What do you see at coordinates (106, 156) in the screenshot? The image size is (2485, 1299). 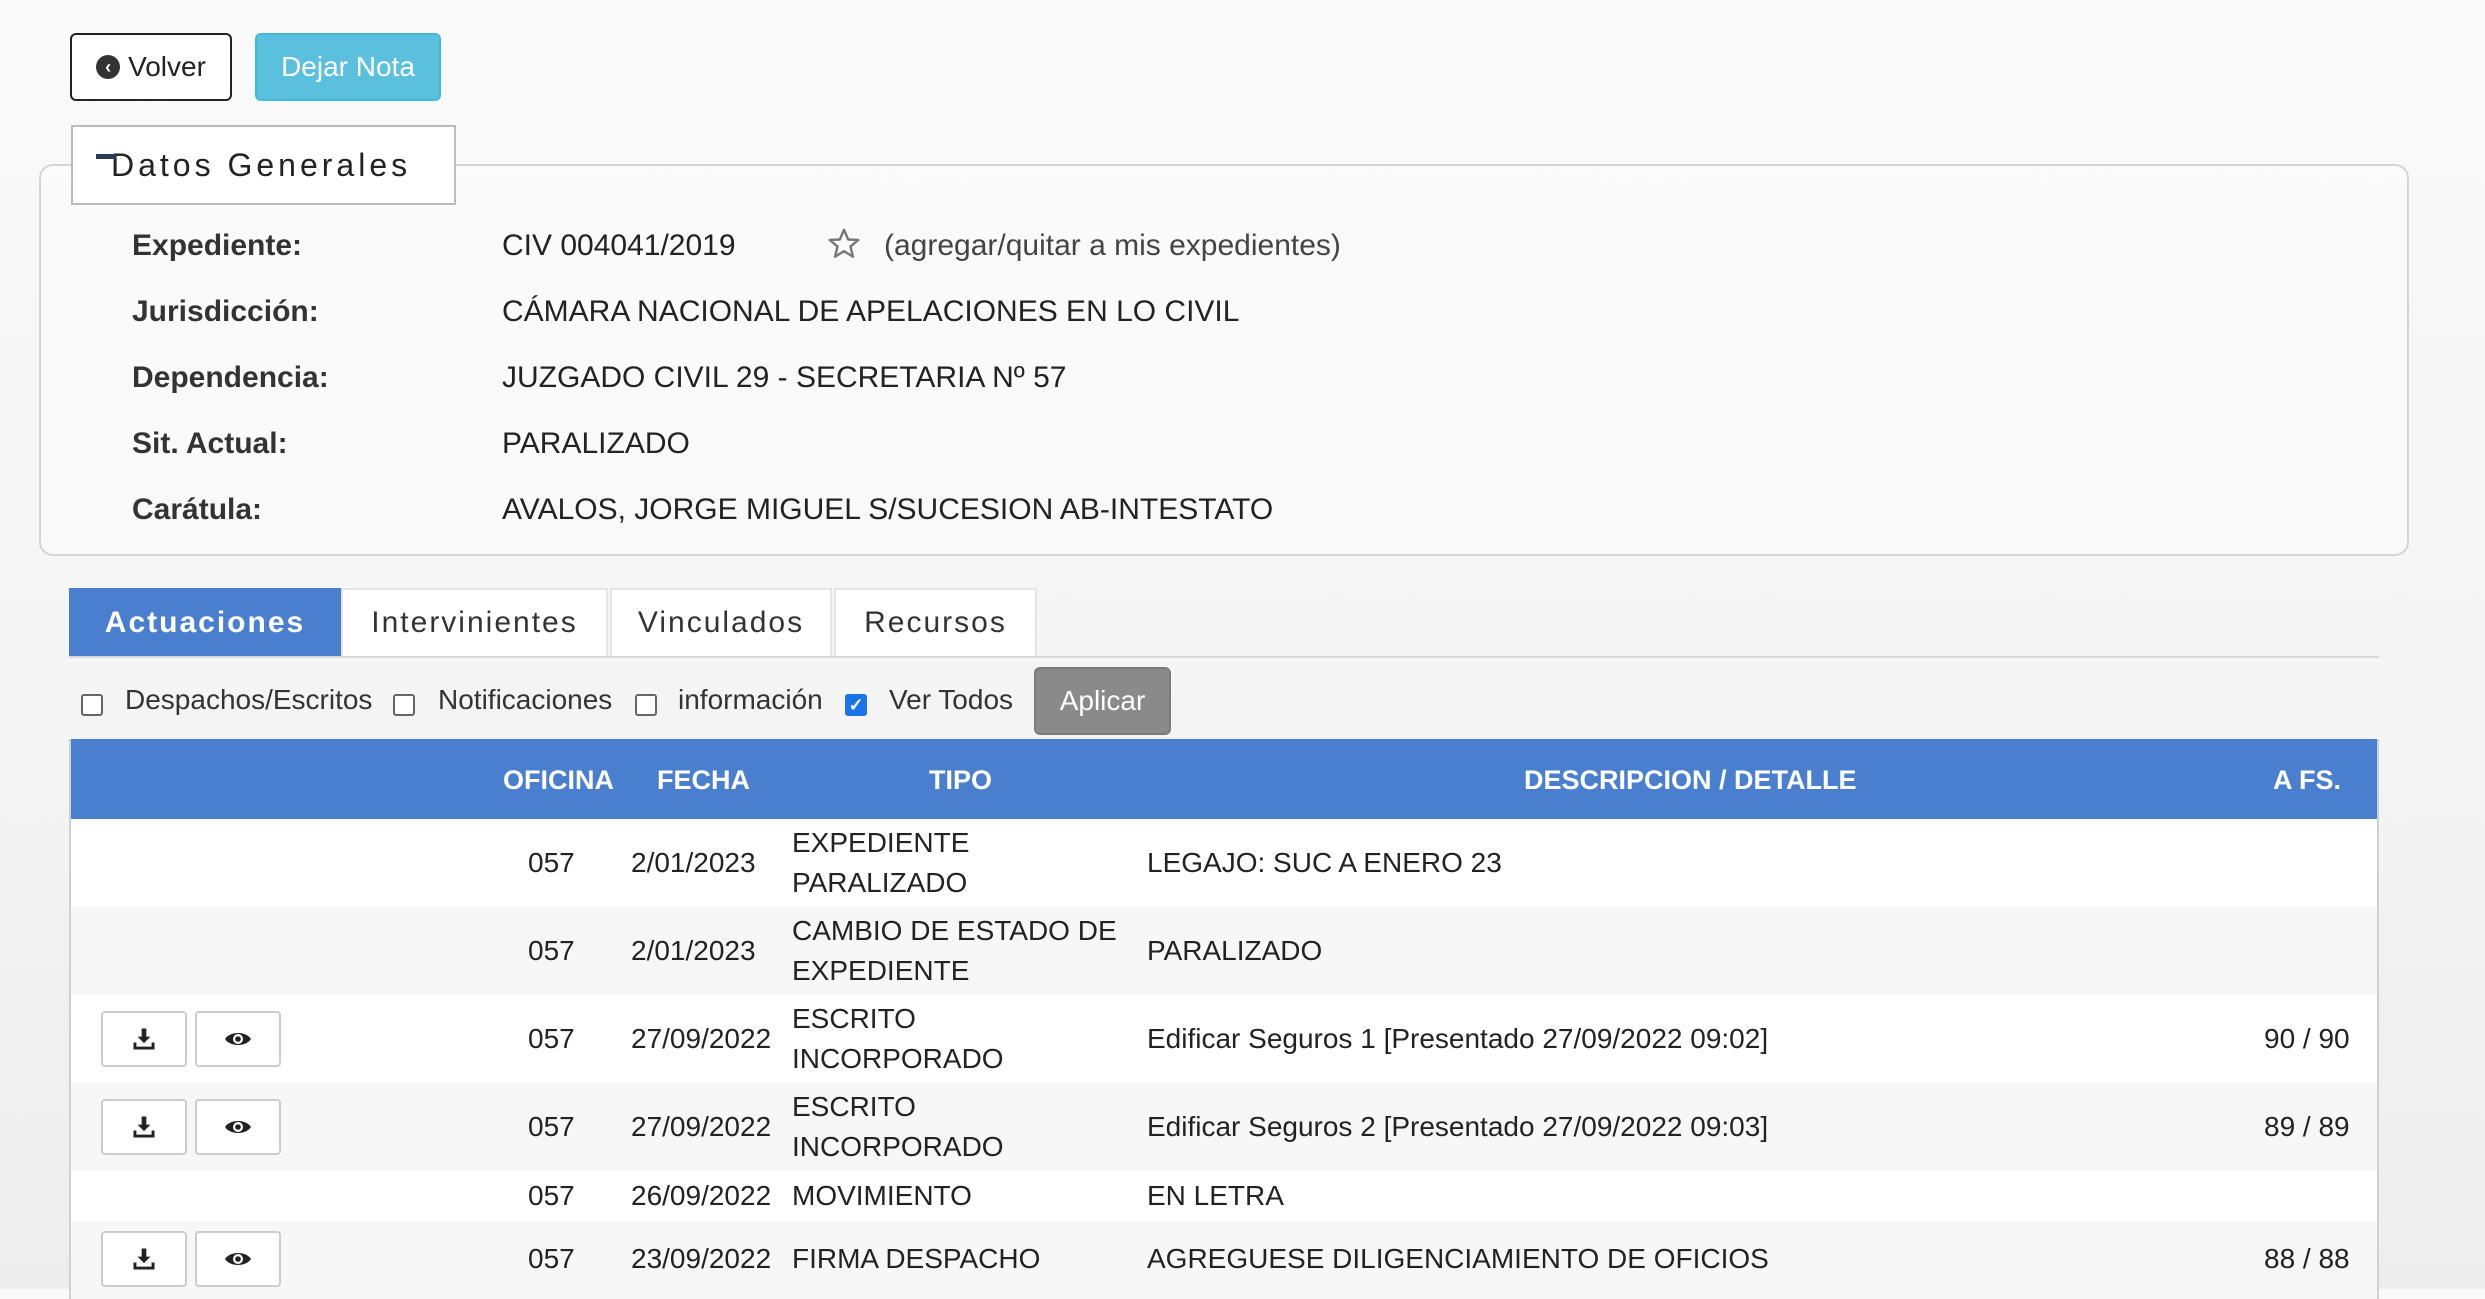 I see `minus-icon` at bounding box center [106, 156].